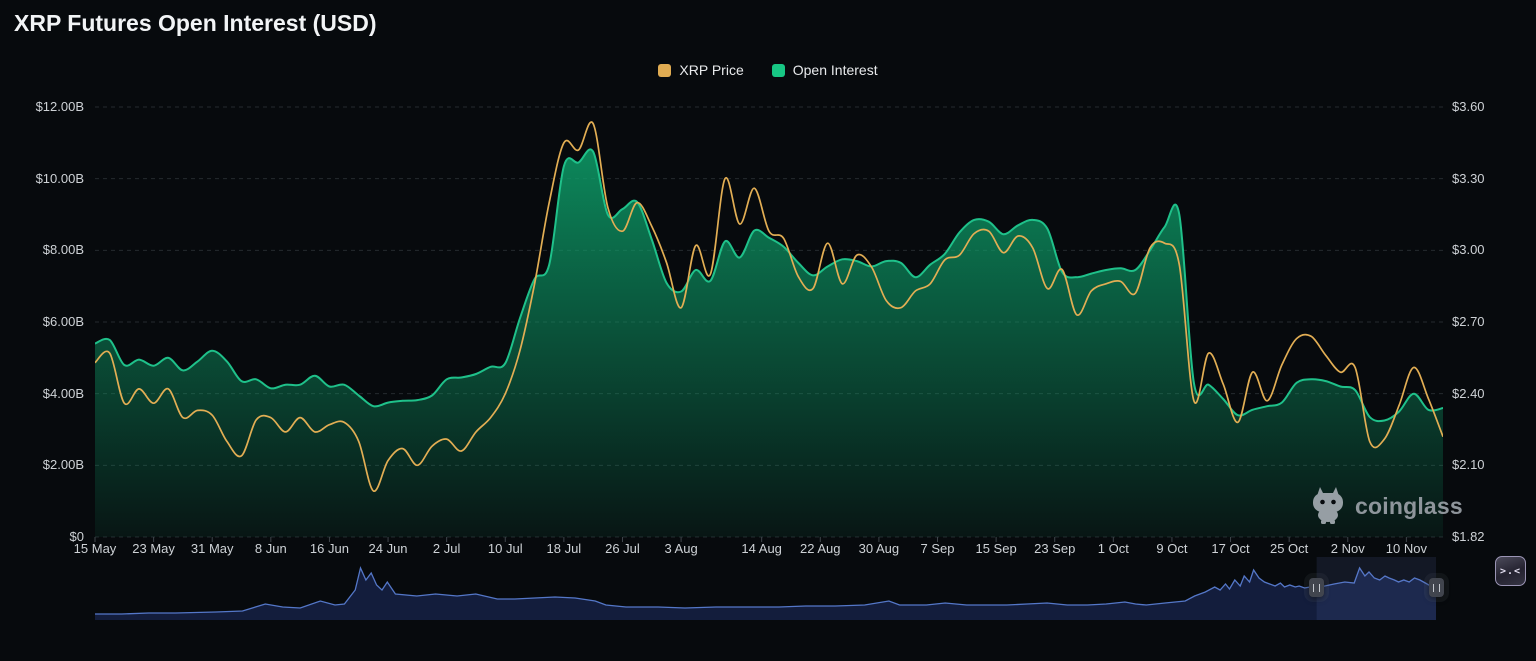 This screenshot has width=1536, height=661. Describe the element at coordinates (1468, 250) in the screenshot. I see `y-right-tick-label: $3.00` at that location.